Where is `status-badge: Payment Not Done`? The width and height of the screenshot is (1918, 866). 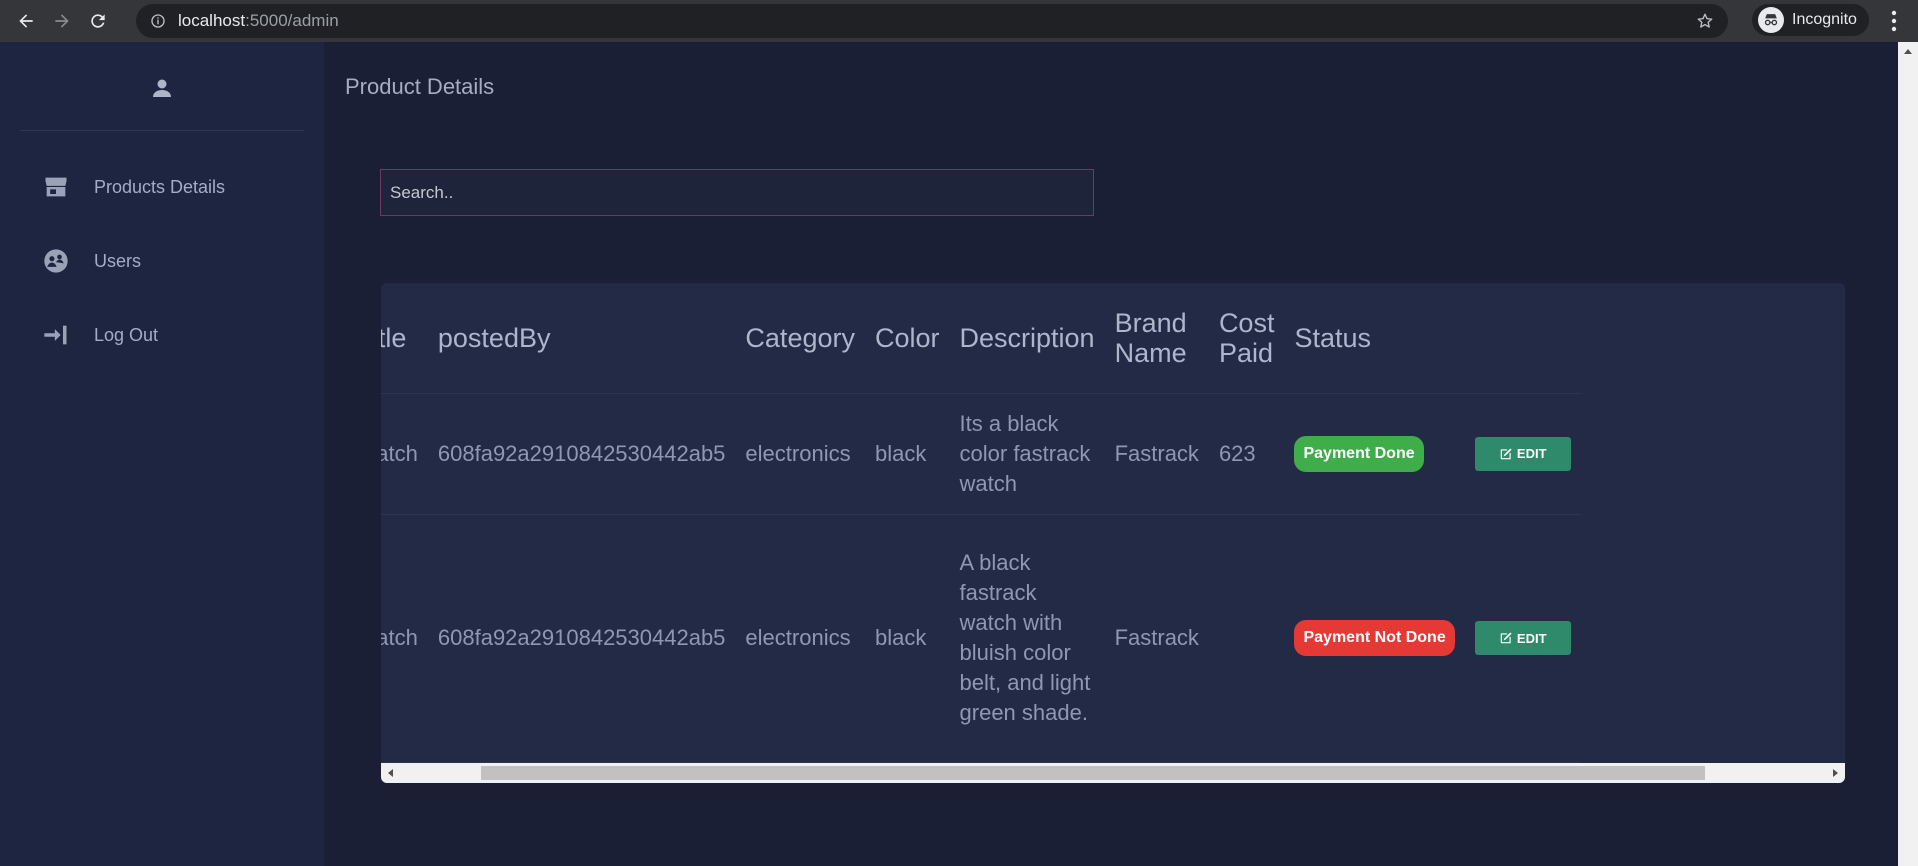 status-badge: Payment Not Done is located at coordinates (1374, 638).